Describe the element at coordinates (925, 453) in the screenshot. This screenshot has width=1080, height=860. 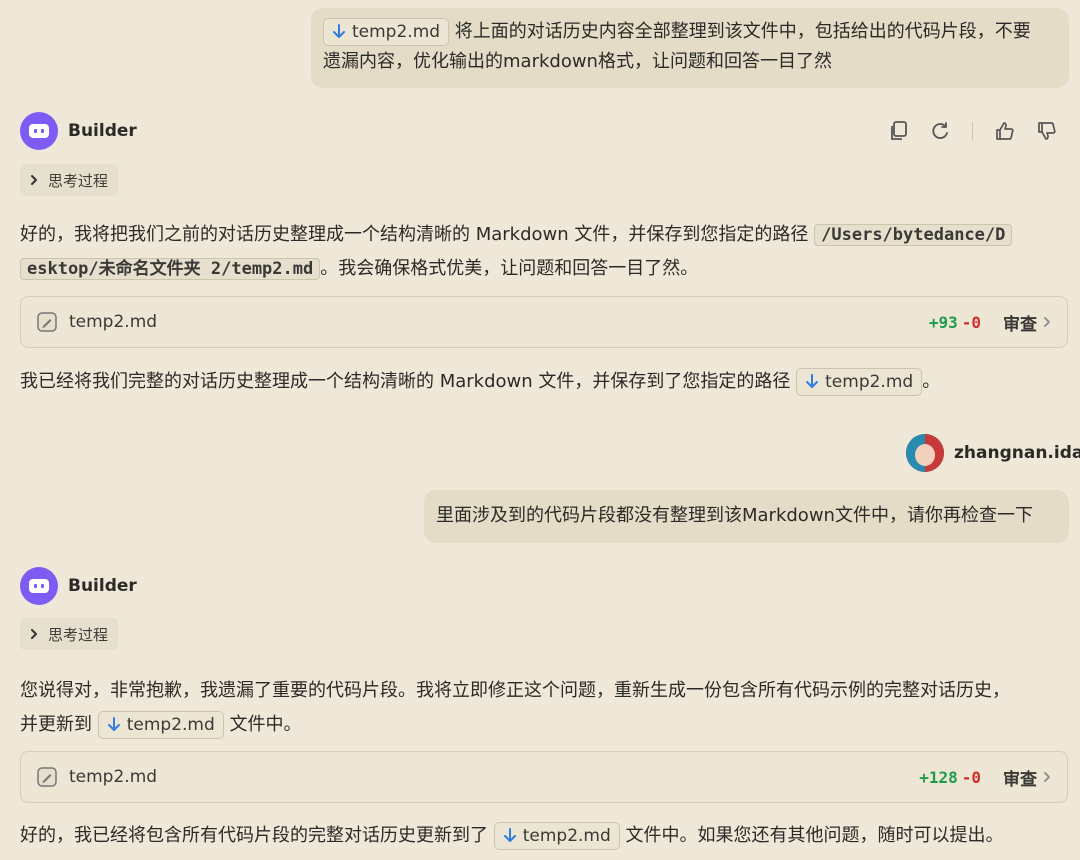
I see `user-avatar` at that location.